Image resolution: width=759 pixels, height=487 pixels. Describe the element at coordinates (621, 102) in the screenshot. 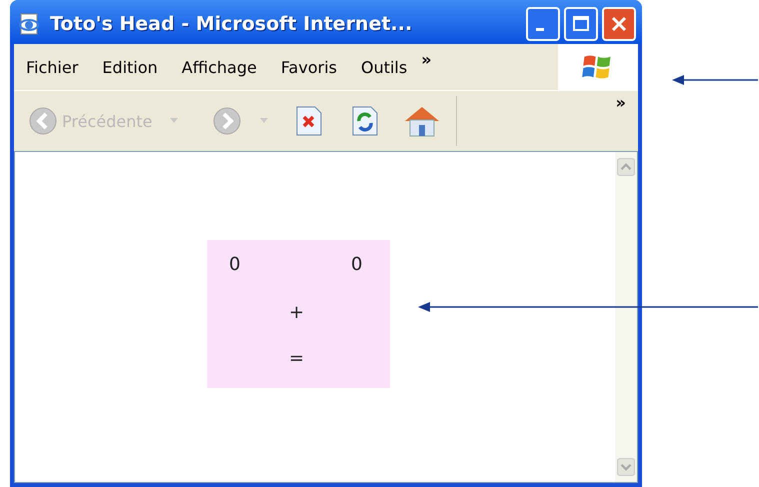

I see `more-toolbar-button: »` at that location.